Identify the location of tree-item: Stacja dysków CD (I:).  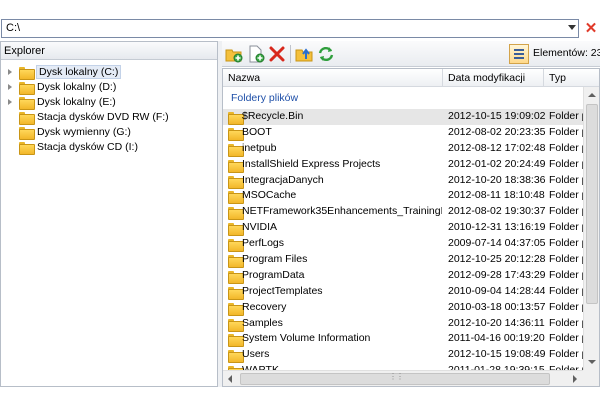
(109, 147).